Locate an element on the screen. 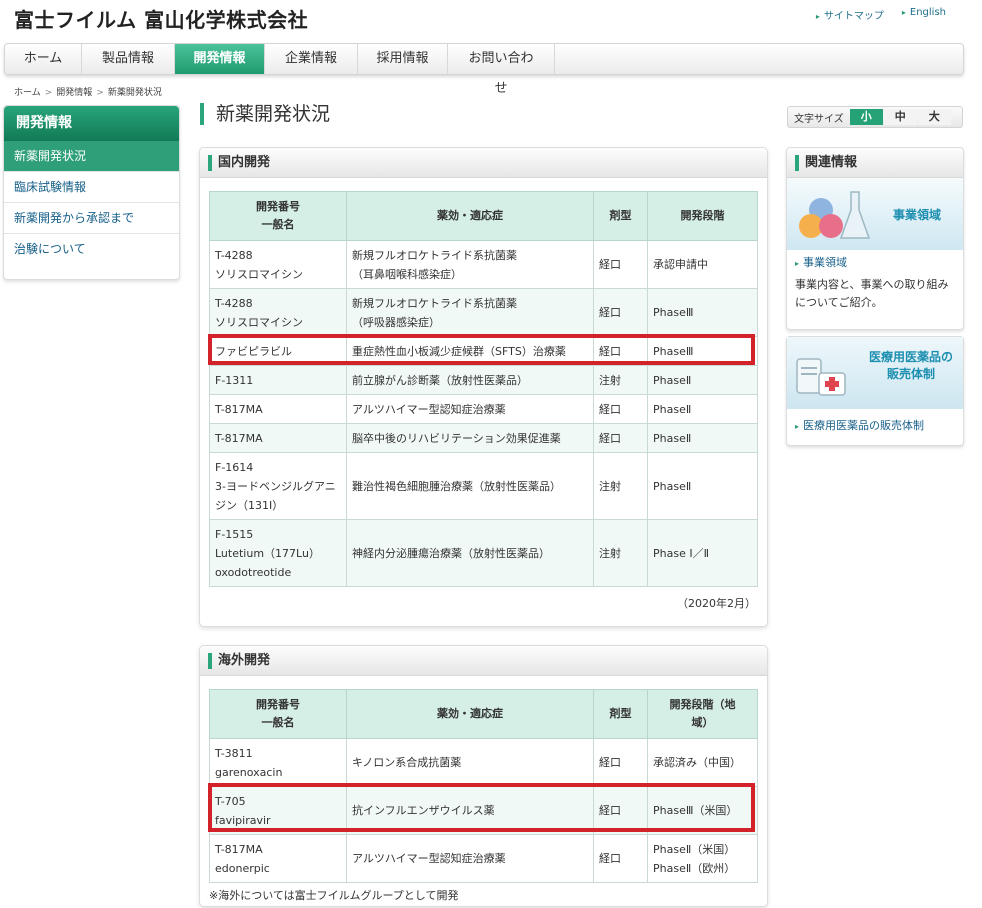 Image resolution: width=982 pixels, height=908 pixels. english-link: ▸ English is located at coordinates (924, 14).